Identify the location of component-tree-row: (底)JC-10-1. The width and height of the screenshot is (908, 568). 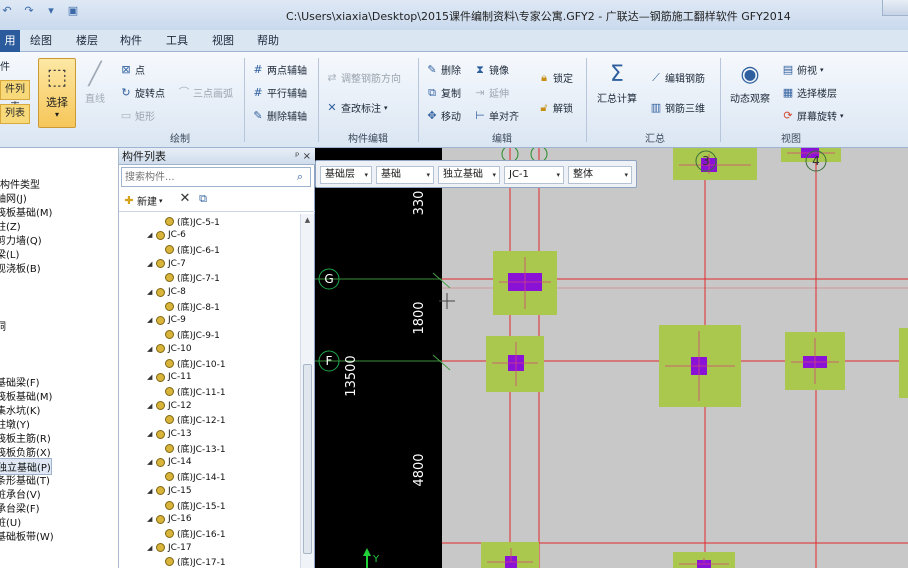
(195, 363).